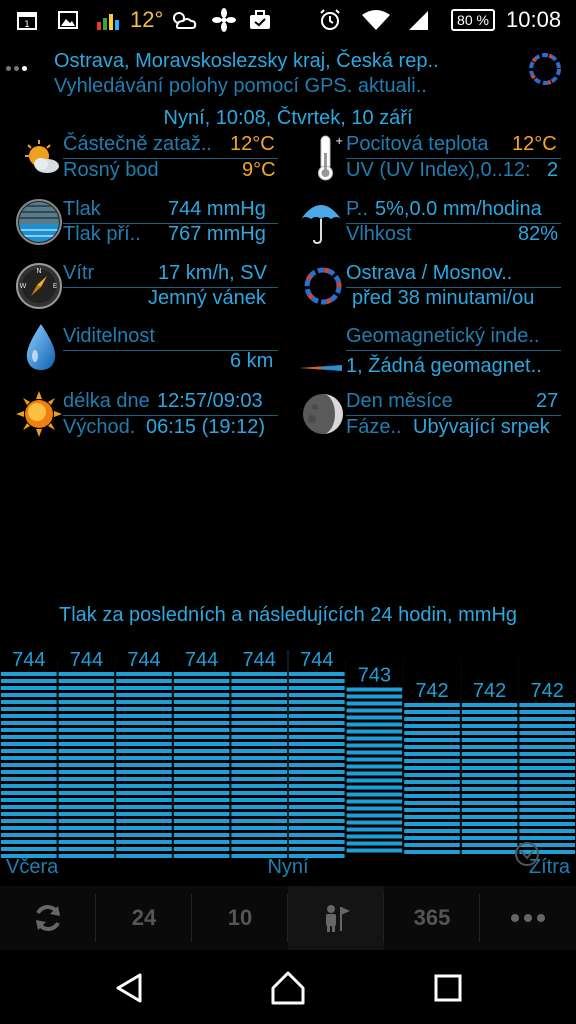  I want to click on sunrise-value: 06:15 (19:12), so click(205, 427).